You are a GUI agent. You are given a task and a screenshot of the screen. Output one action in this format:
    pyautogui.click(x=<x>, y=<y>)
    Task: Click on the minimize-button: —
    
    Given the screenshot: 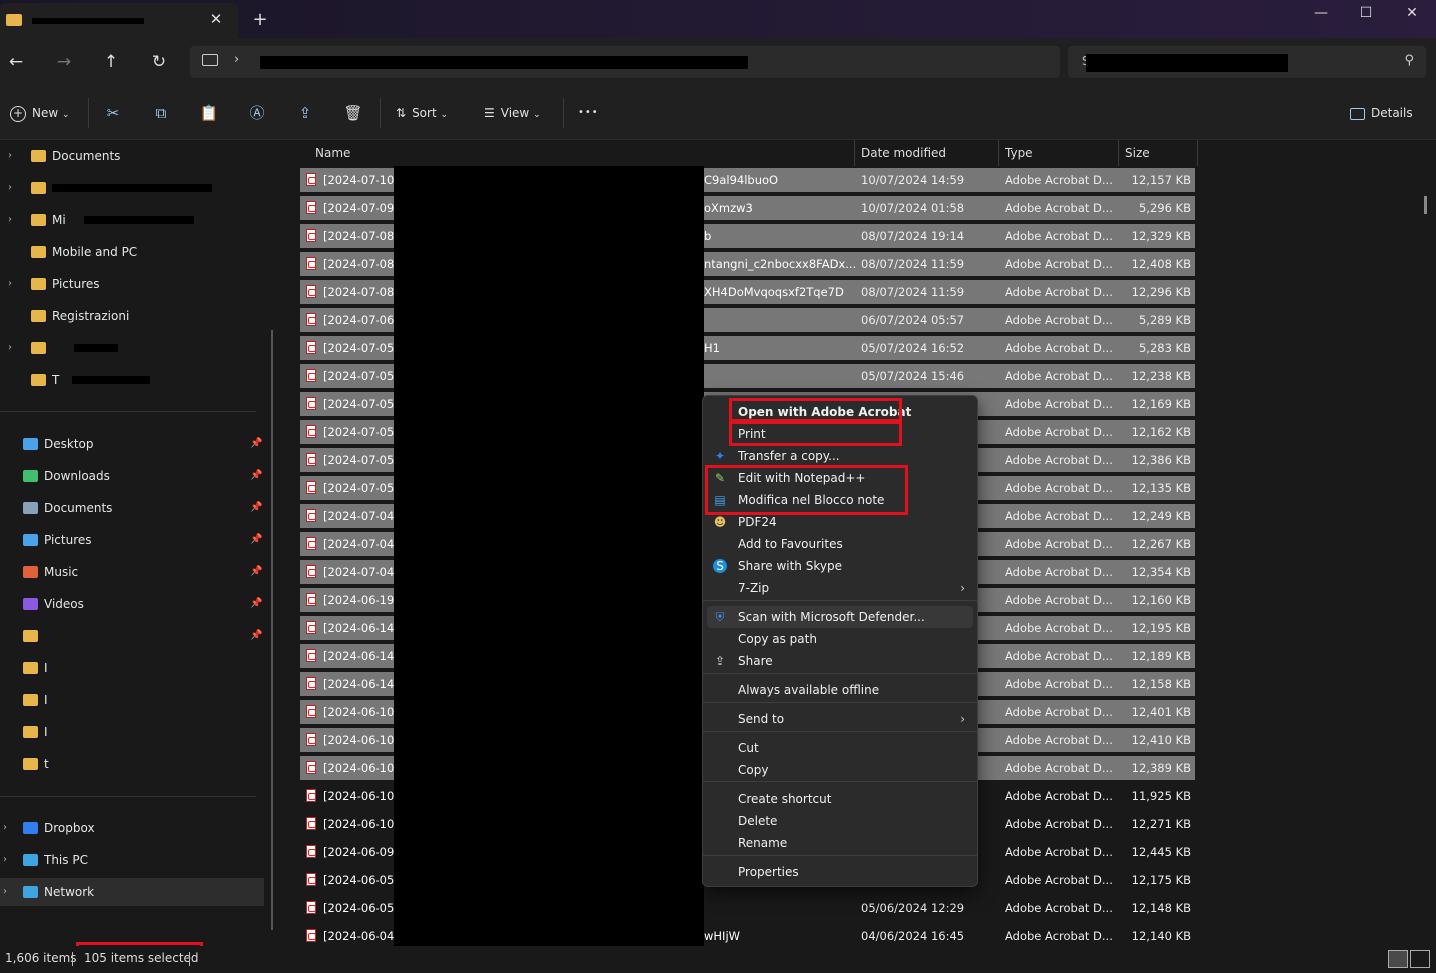 What is the action you would take?
    pyautogui.click(x=1321, y=13)
    